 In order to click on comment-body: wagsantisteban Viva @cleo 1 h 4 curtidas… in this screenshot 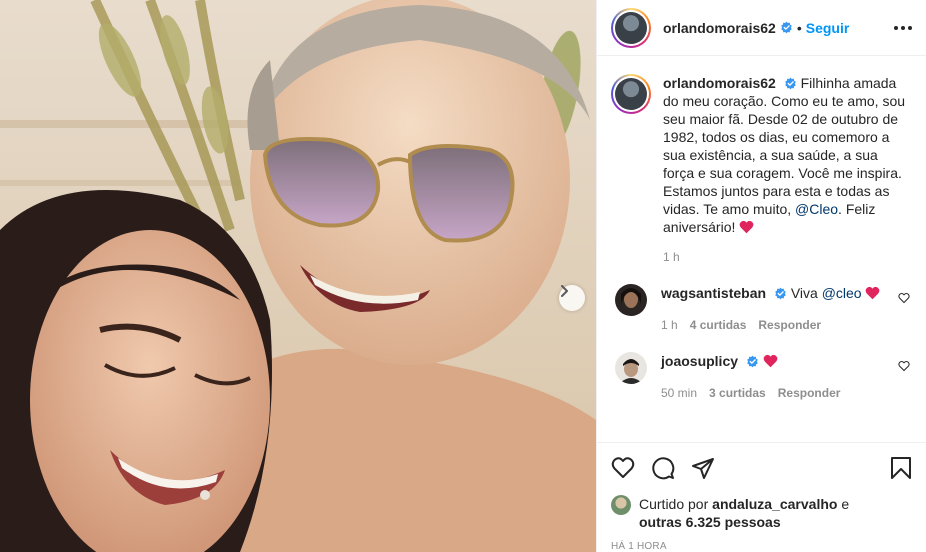, I will do `click(770, 309)`.